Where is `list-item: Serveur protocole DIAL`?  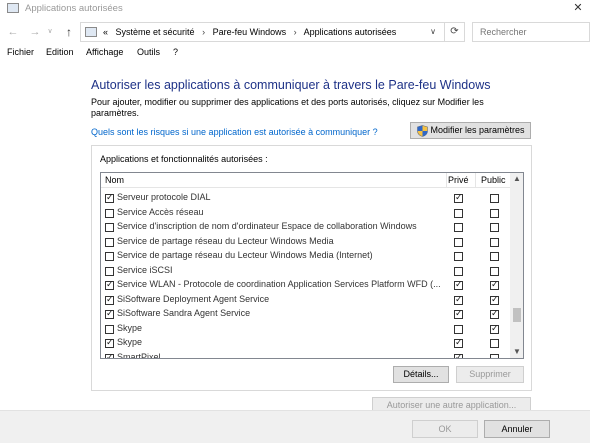 list-item: Serveur protocole DIAL is located at coordinates (305, 198).